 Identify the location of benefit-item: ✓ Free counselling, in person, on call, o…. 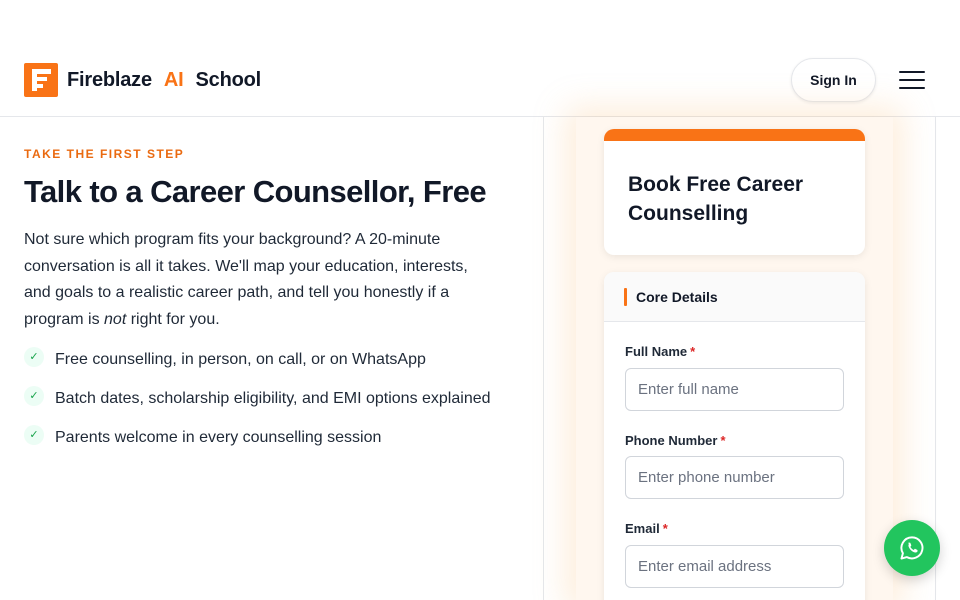
(259, 360).